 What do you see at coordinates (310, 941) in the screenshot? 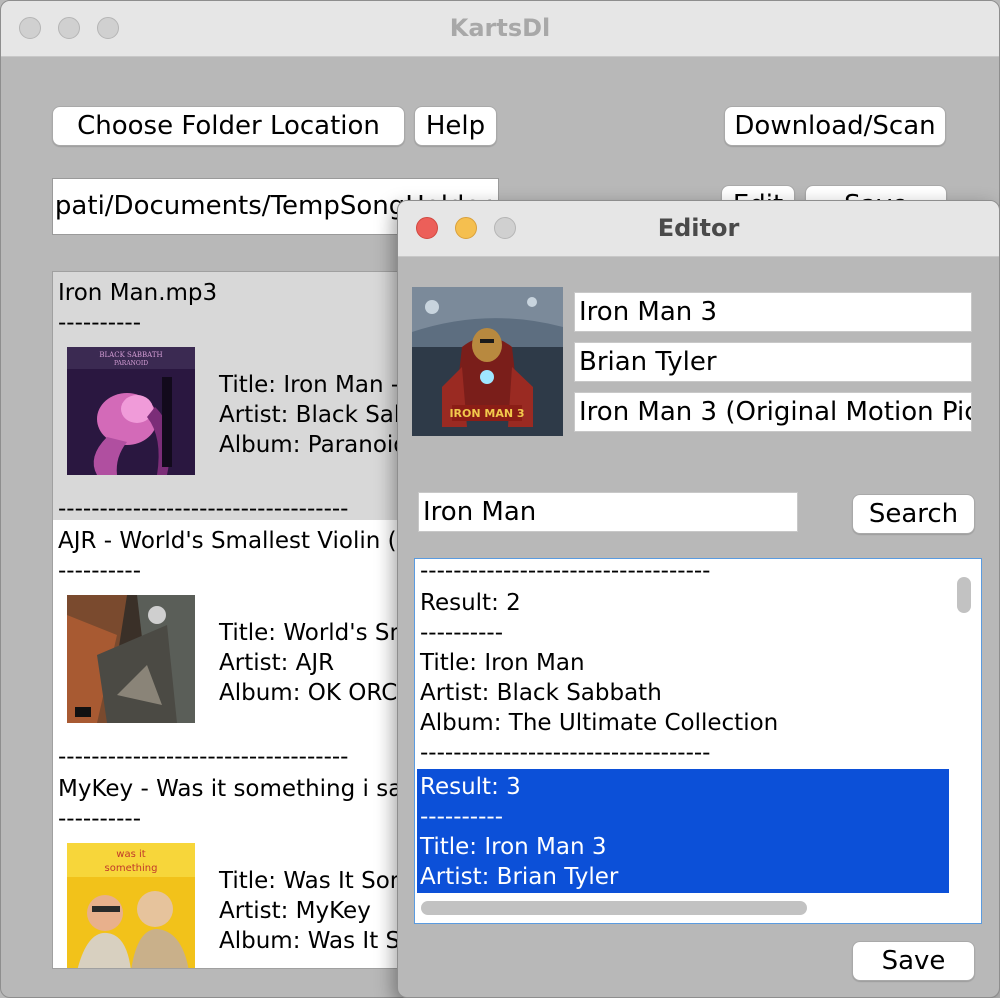
I see `song-album: Album: Was It Something I Said` at bounding box center [310, 941].